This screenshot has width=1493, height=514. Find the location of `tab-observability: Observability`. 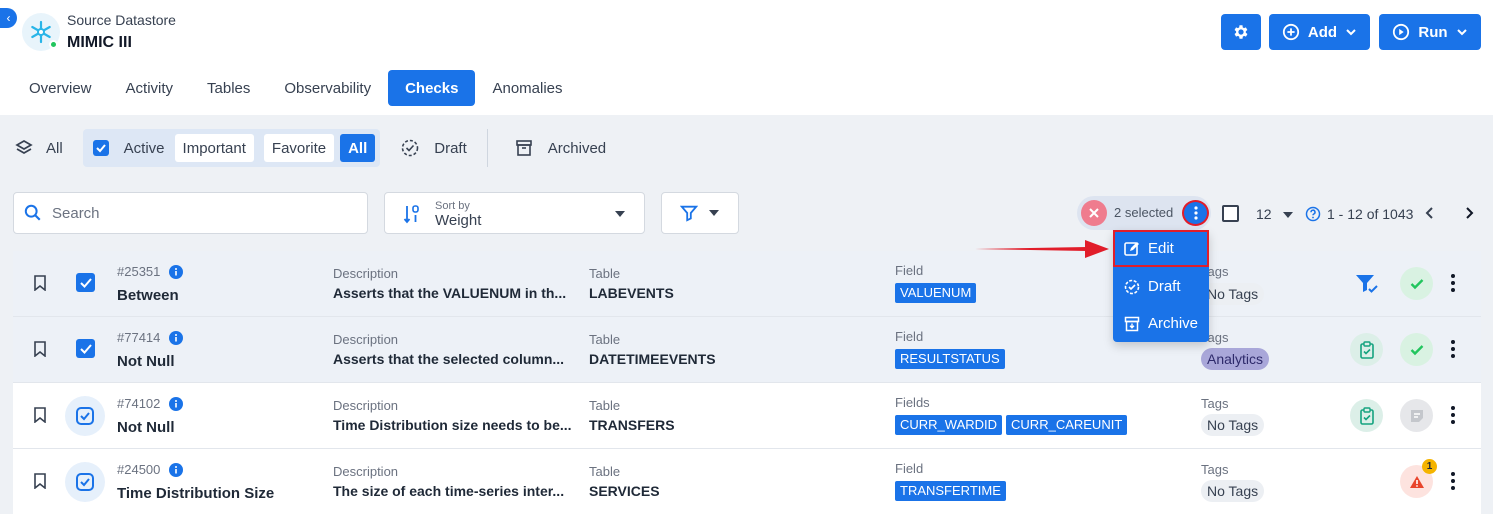

tab-observability: Observability is located at coordinates (327, 88).